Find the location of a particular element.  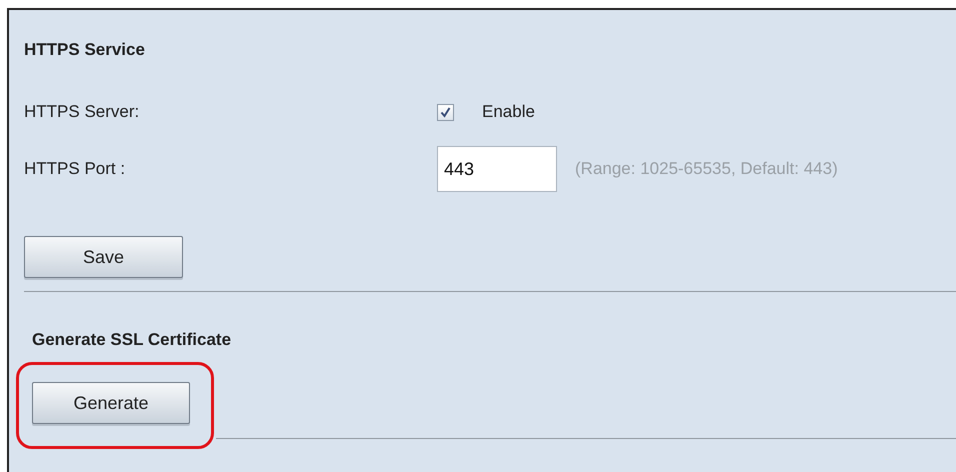

generate-button: Generate is located at coordinates (111, 403).